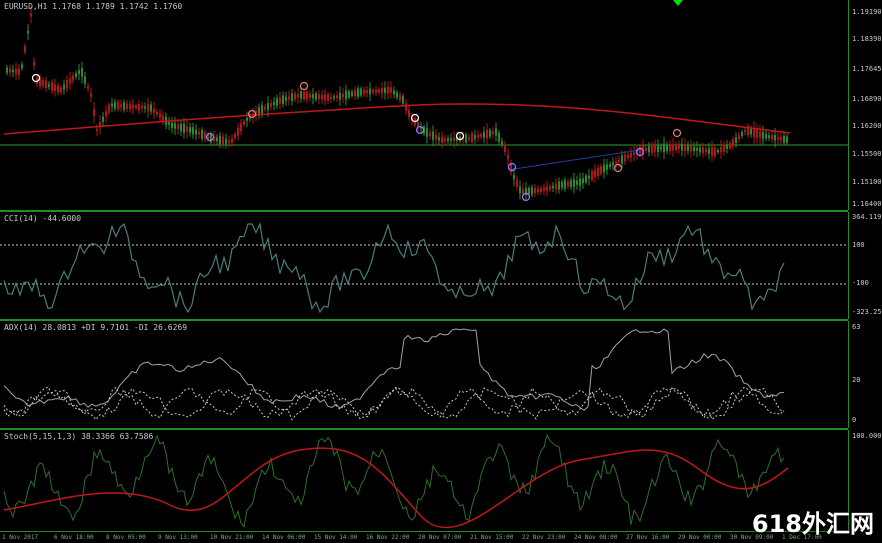 This screenshot has height=543, width=882. What do you see at coordinates (20, 537) in the screenshot?
I see `time-axis-label: 1 Nov 2017` at bounding box center [20, 537].